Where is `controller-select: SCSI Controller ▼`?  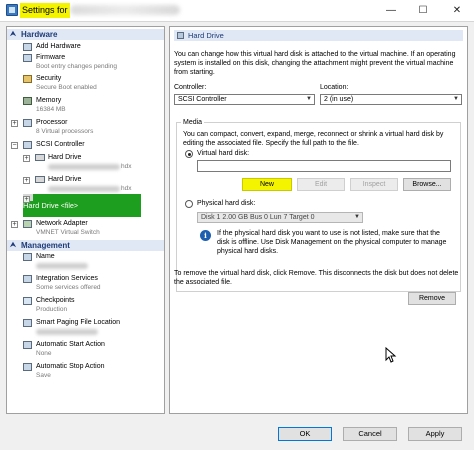
controller-select: SCSI Controller ▼ is located at coordinates (244, 99).